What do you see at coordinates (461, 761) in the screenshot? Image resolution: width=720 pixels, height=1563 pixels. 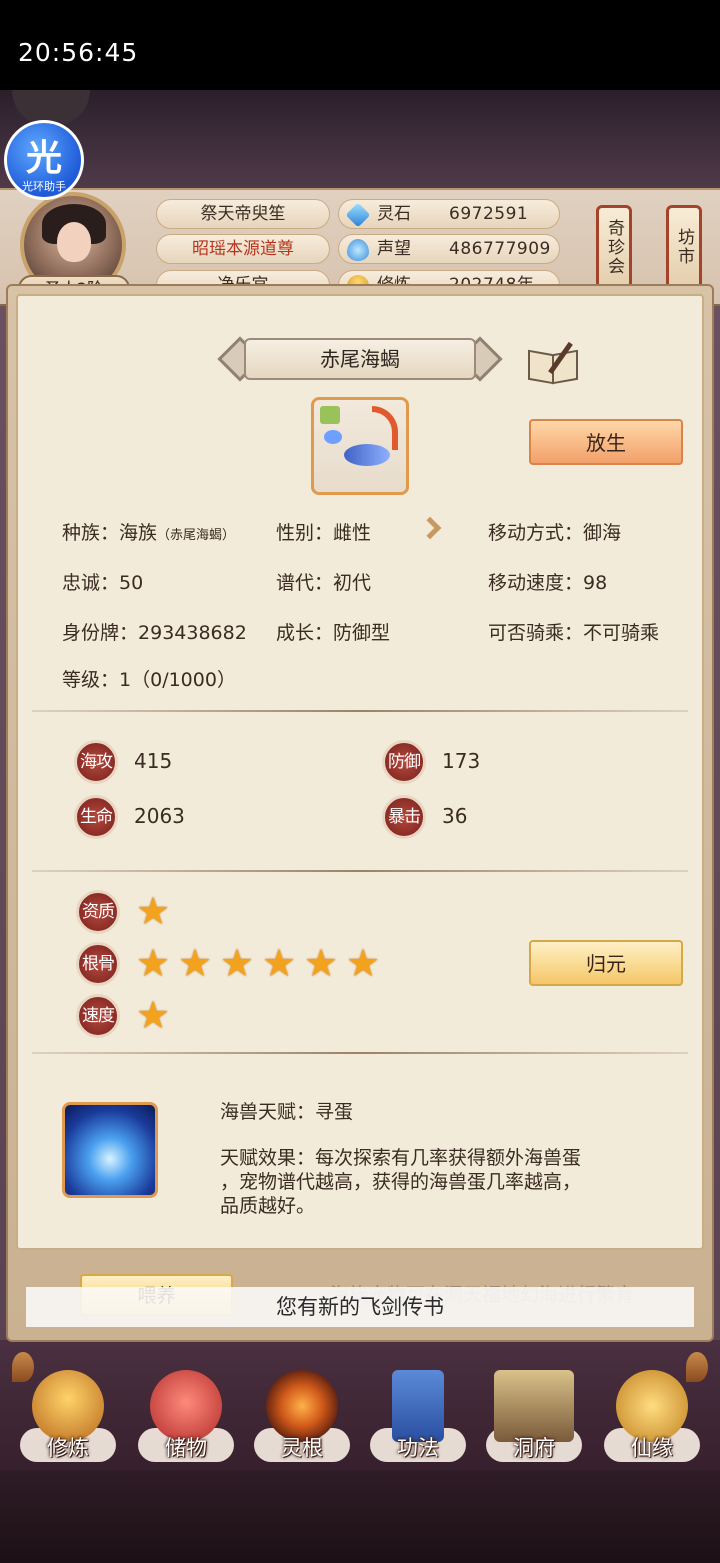 I see `defense-value: 173` at bounding box center [461, 761].